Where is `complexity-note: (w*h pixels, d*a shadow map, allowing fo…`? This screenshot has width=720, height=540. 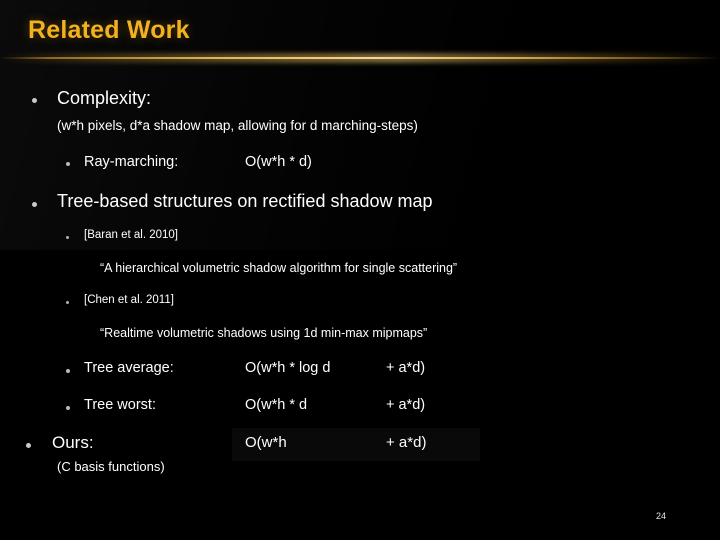
complexity-note: (w*h pixels, d*a shadow map, allowing fo… is located at coordinates (237, 125).